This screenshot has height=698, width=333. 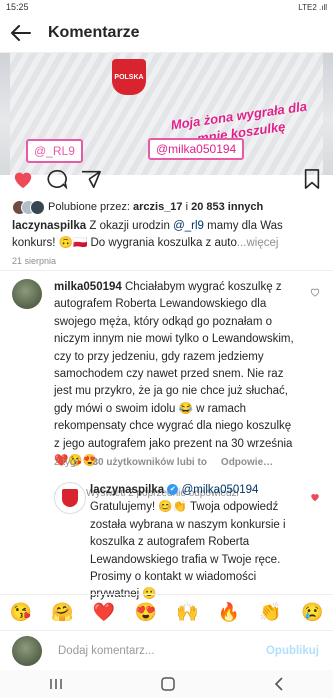 What do you see at coordinates (166, 7) in the screenshot?
I see `status-bar: 15:25 LTE2 .ıll` at bounding box center [166, 7].